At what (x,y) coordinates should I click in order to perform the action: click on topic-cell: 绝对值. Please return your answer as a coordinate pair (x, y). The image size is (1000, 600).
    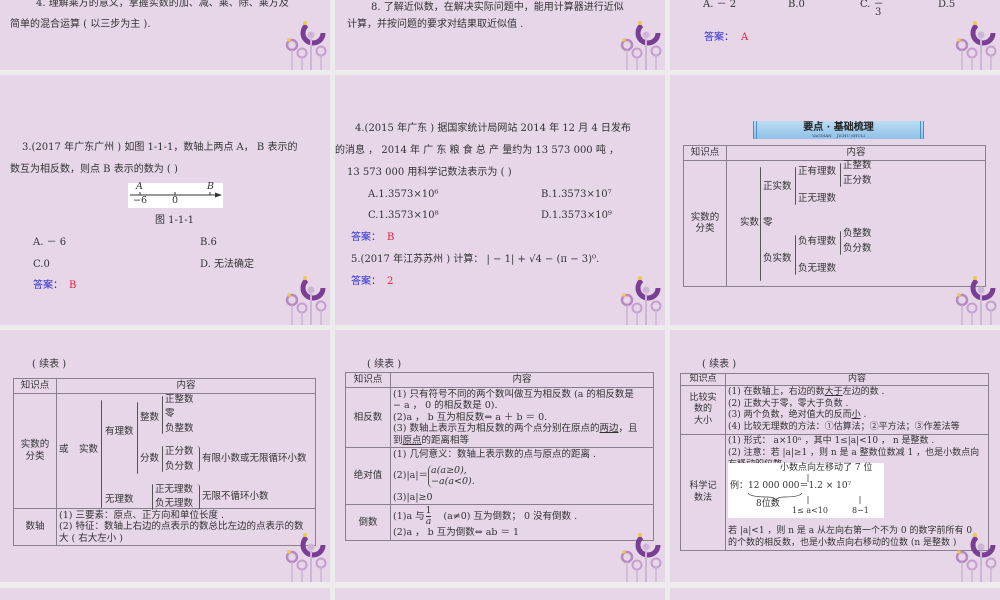
    Looking at the image, I should click on (368, 476).